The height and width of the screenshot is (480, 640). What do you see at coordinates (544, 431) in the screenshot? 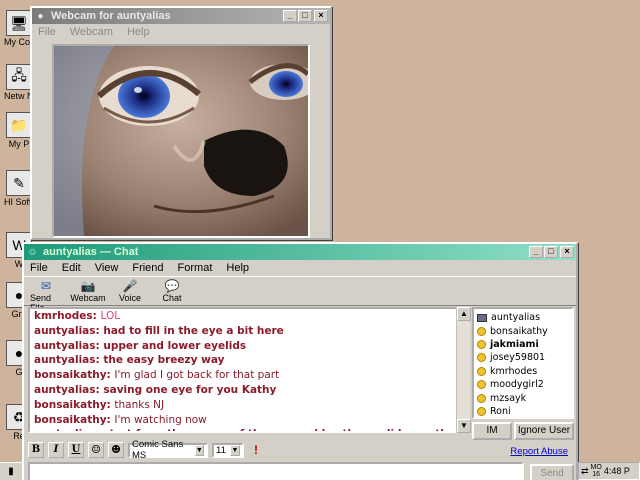
I see `ignore-user-button: Ignore User` at bounding box center [544, 431].